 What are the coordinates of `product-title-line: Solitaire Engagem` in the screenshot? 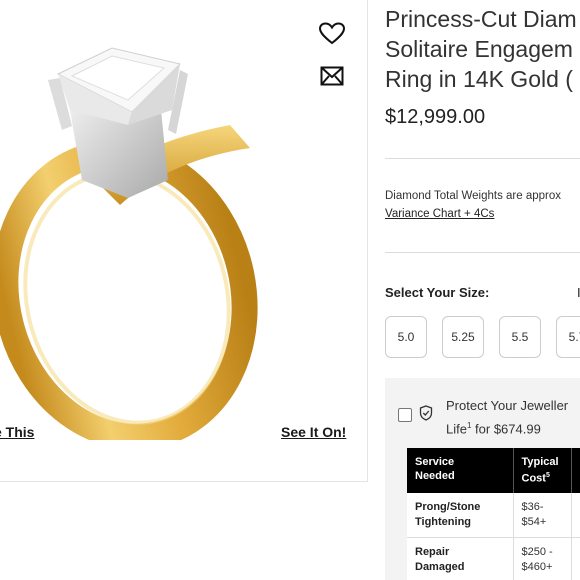 It's located at (479, 49).